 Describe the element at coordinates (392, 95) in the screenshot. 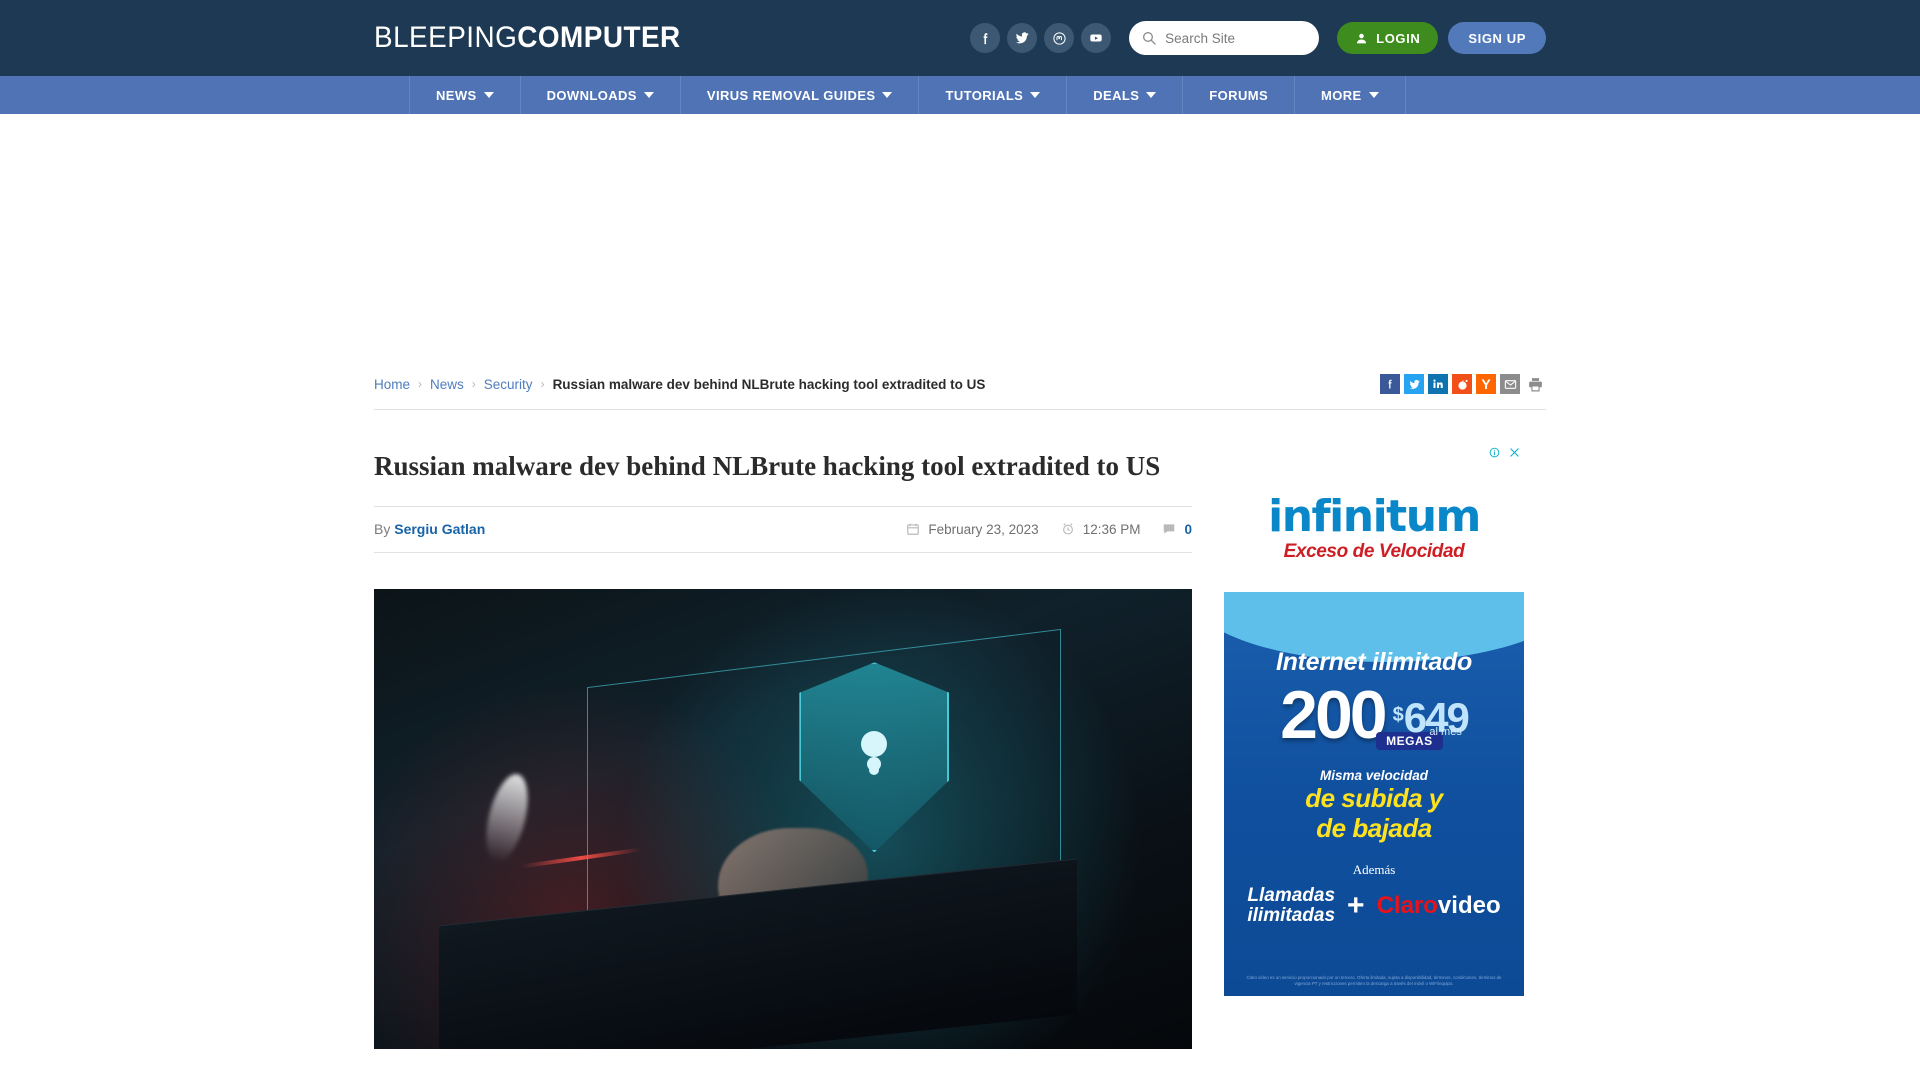

I see `nav-spacer` at that location.